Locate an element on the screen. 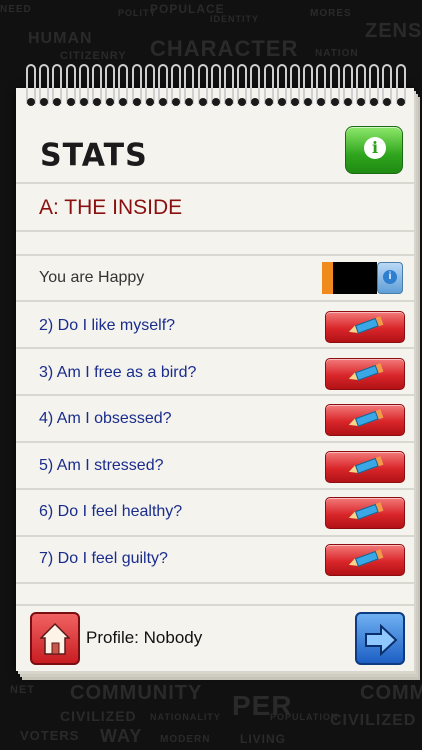 The height and width of the screenshot is (750, 422). question-item: 6) Do I feel healthy? is located at coordinates (111, 511).